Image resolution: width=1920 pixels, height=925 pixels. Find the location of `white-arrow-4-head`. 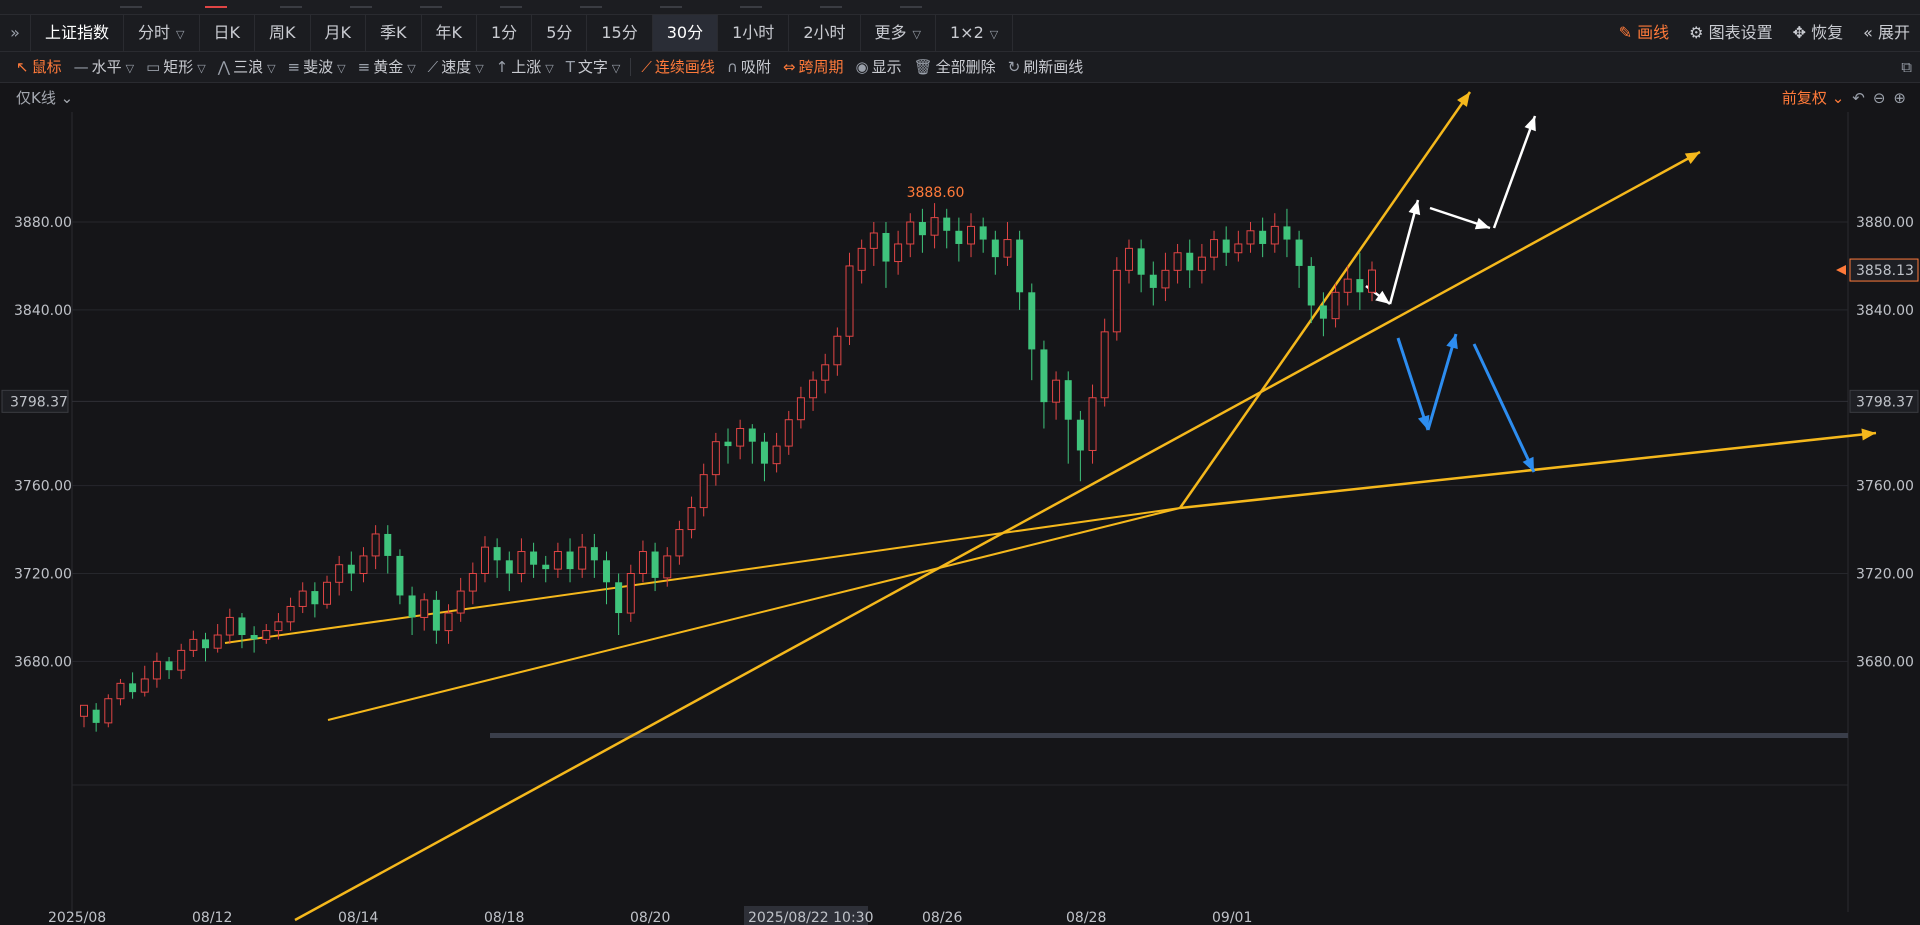

white-arrow-4-head is located at coordinates (1530, 124).